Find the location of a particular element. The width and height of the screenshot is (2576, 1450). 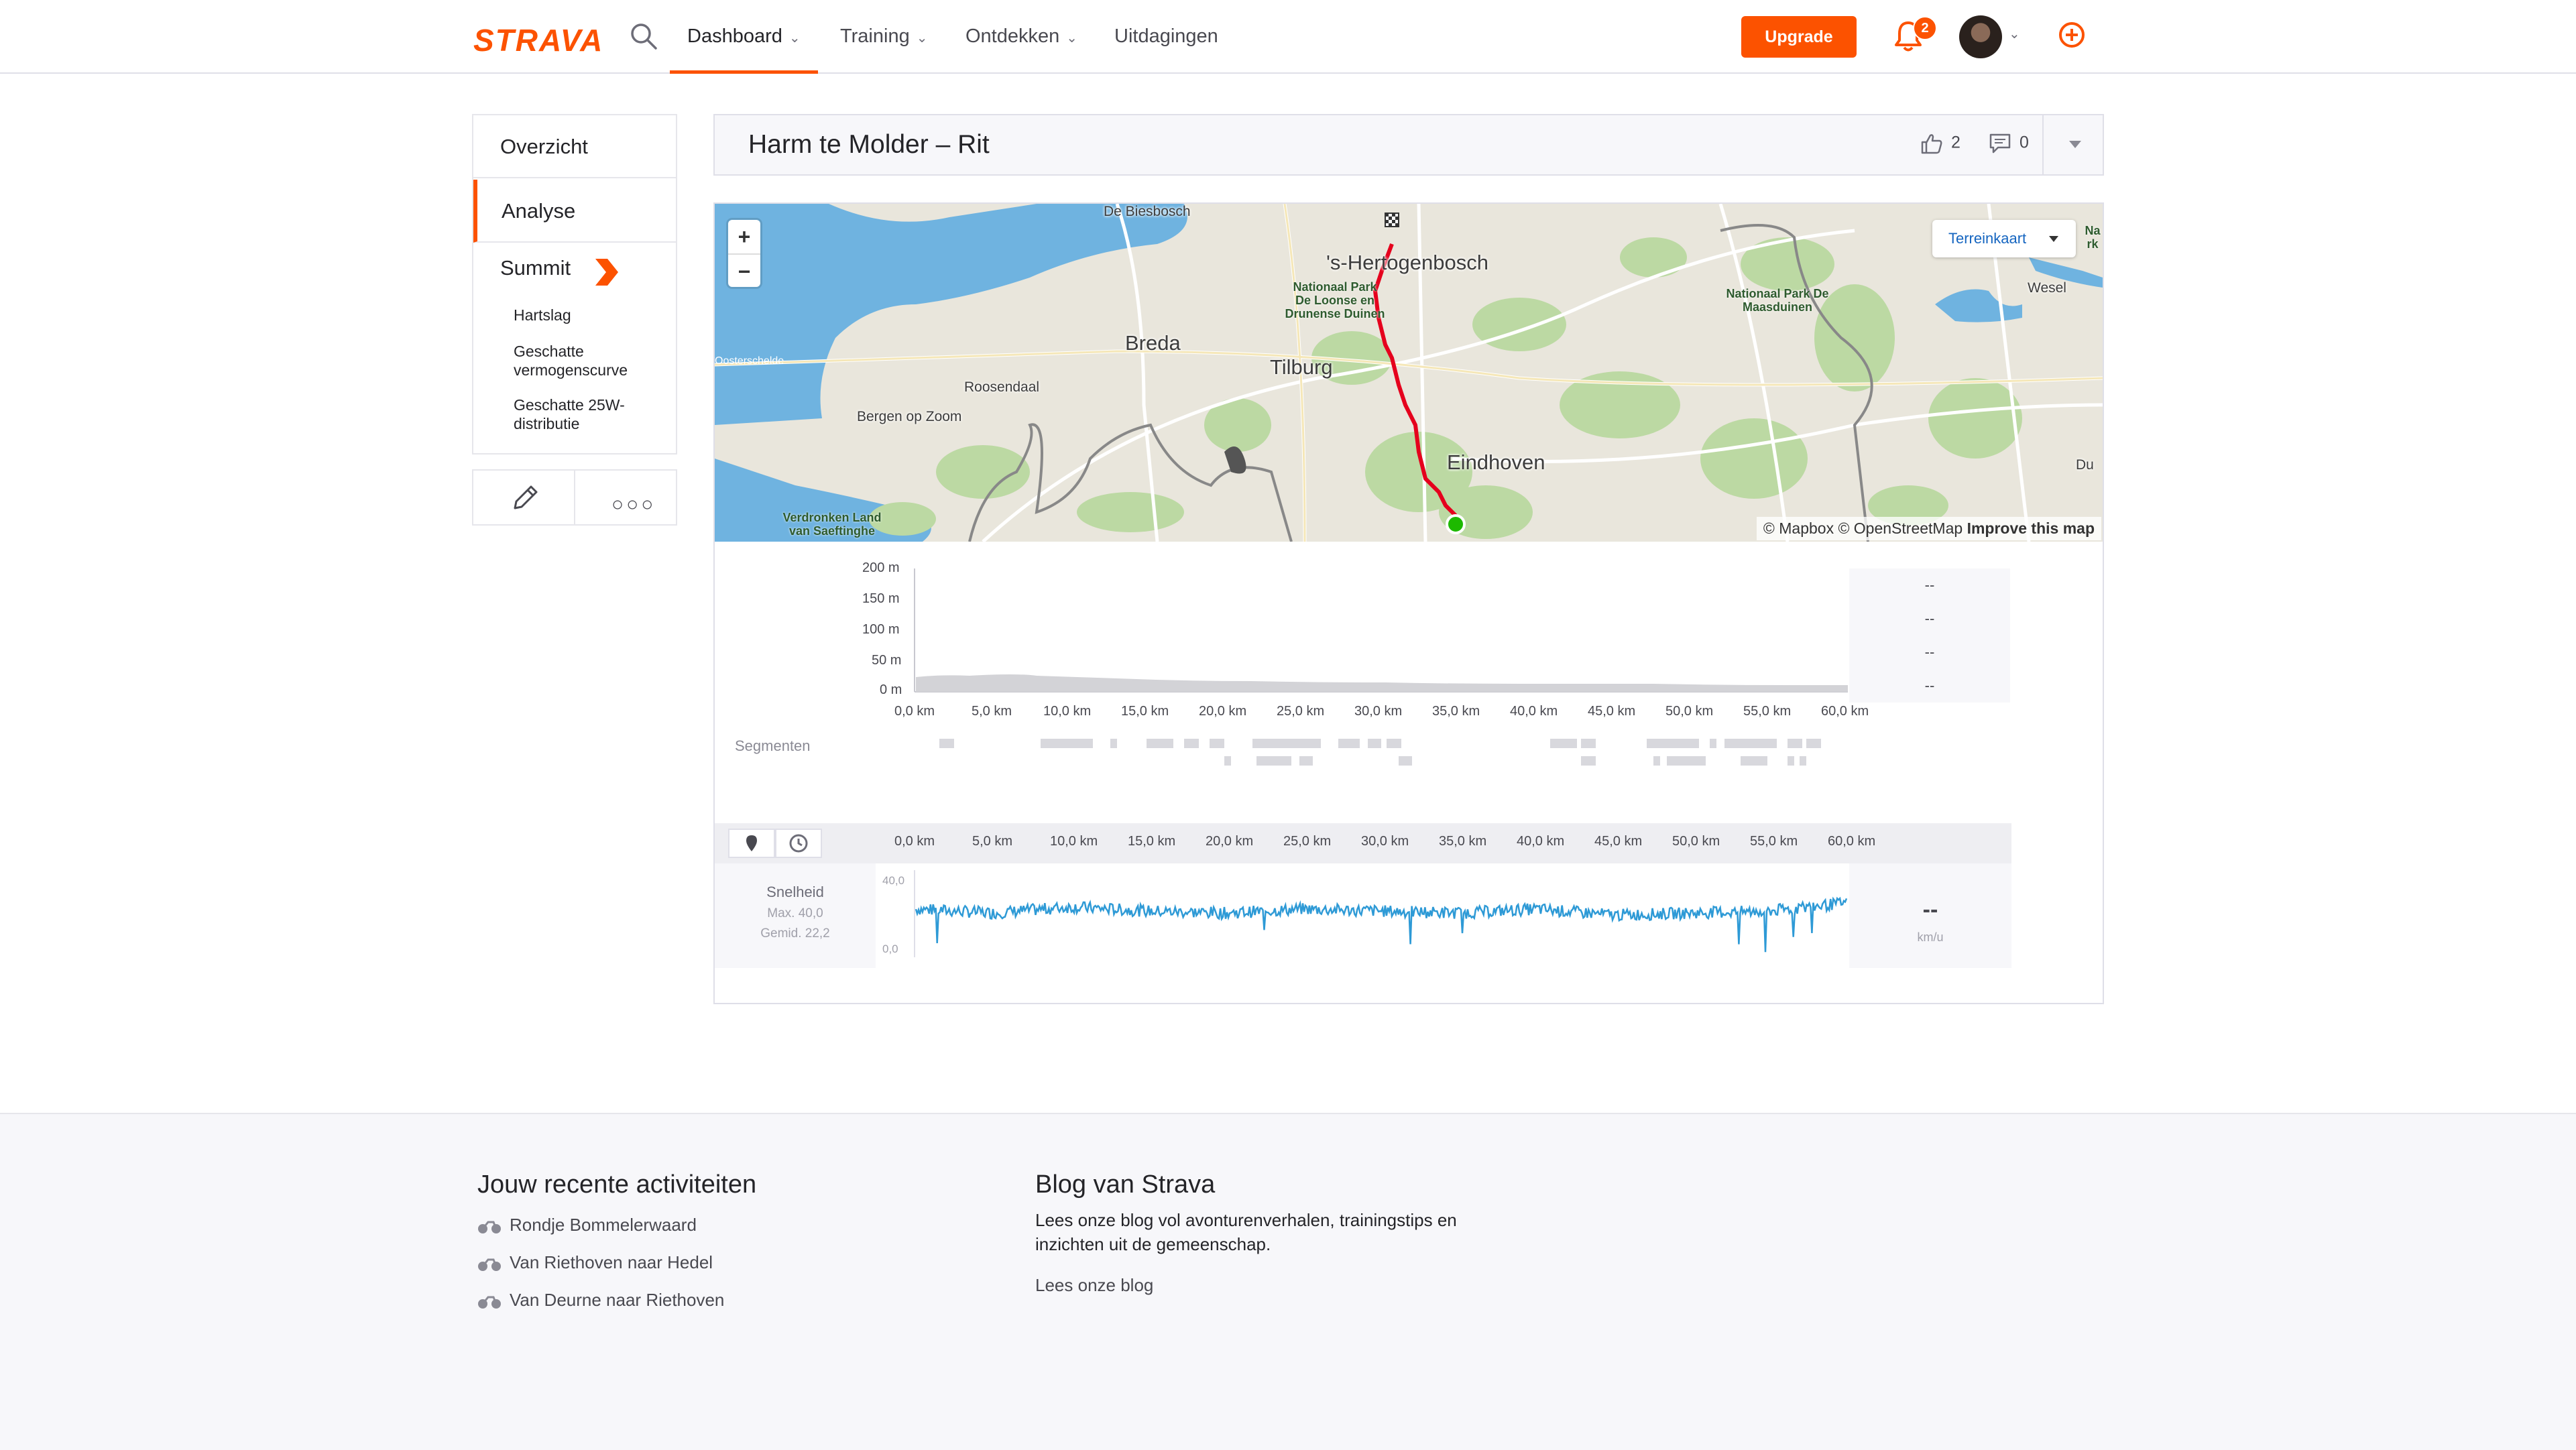

nav-dashboard: Dashboard ⌄ is located at coordinates (744, 37).